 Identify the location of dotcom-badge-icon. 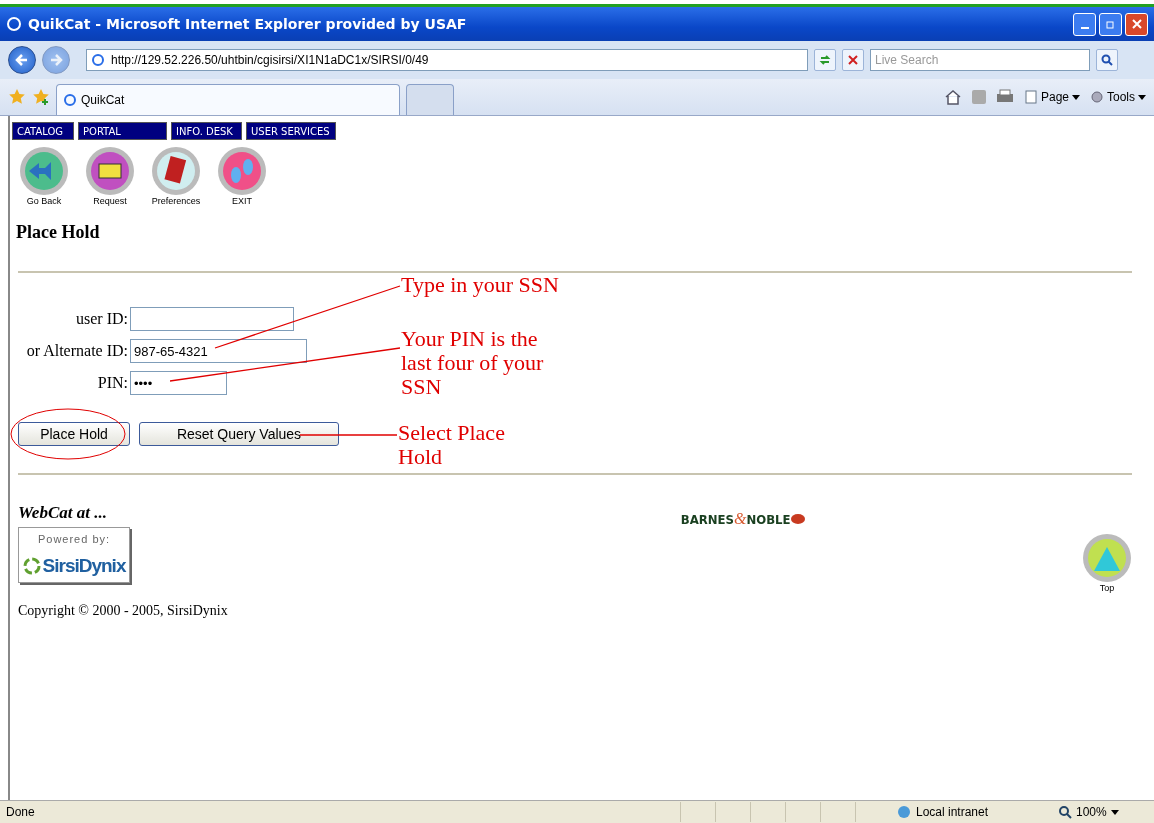
(797, 519).